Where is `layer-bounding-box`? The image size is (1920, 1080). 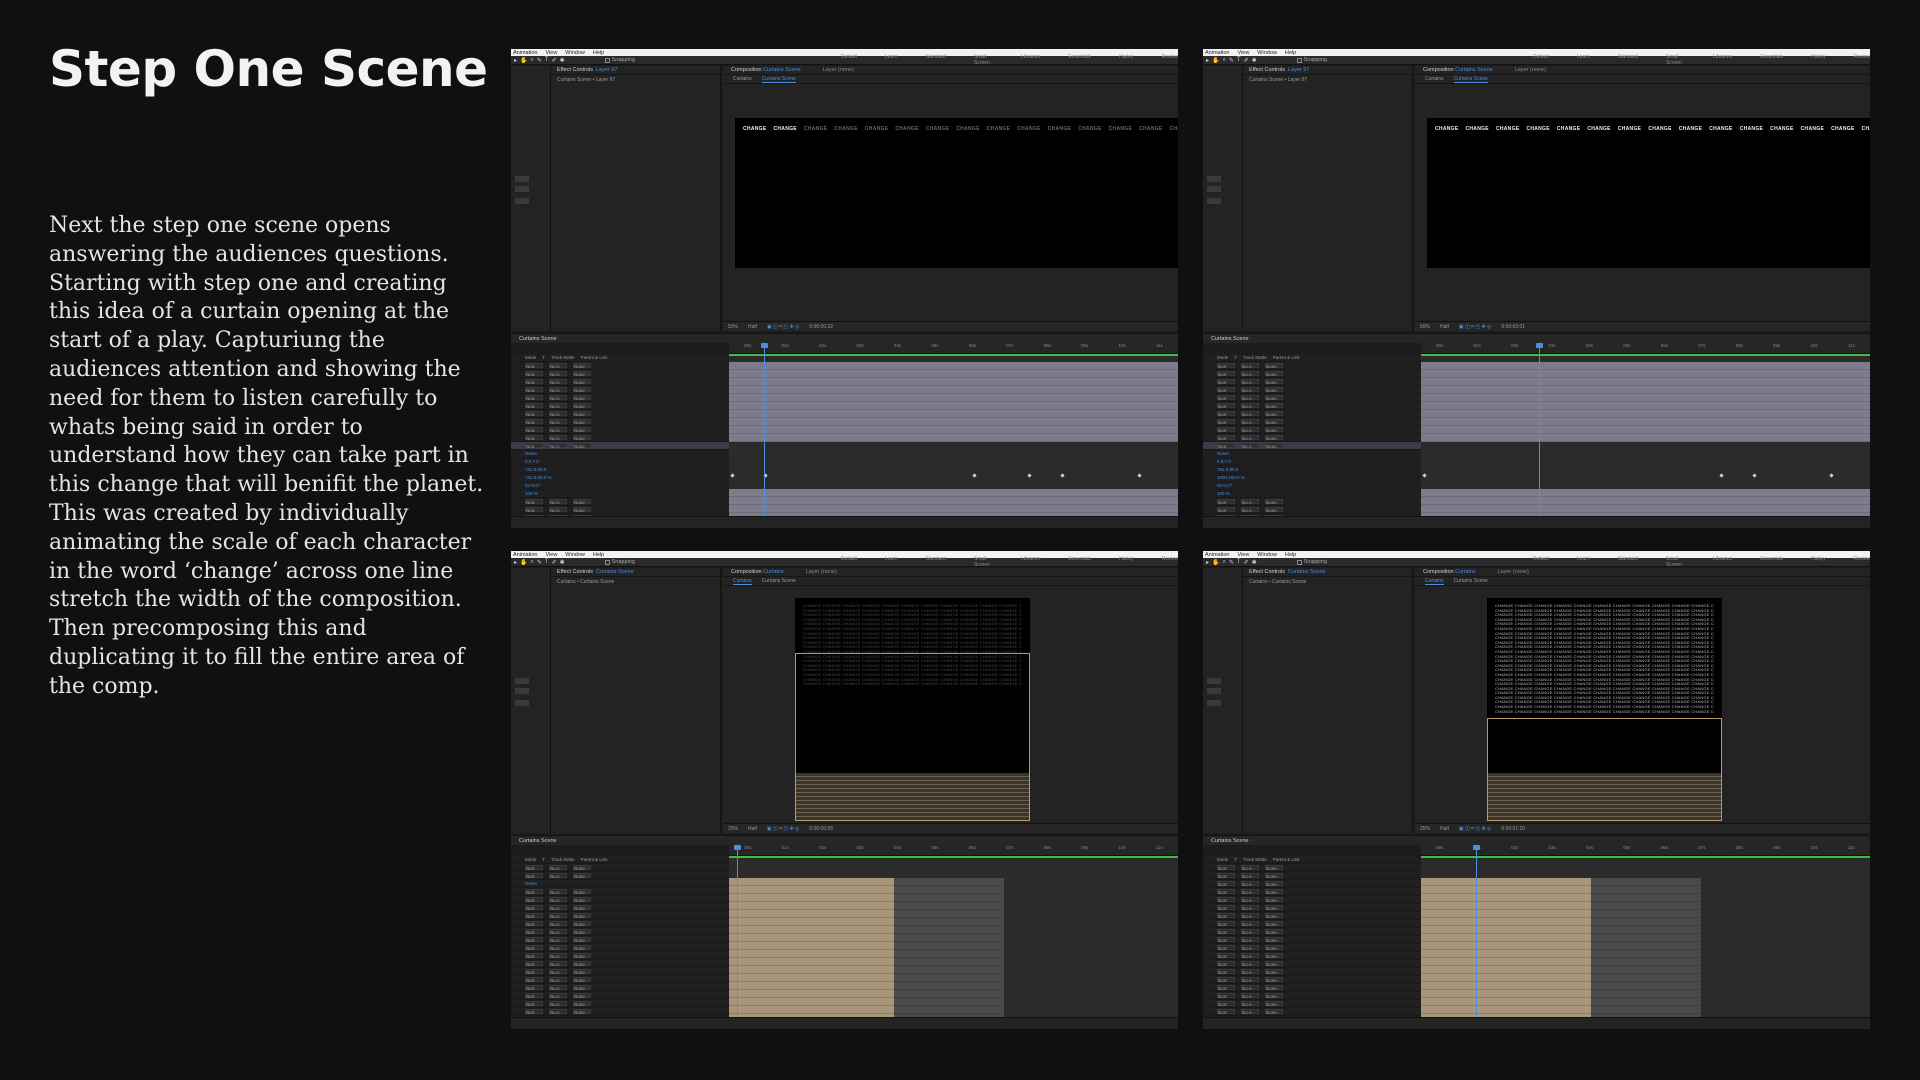 layer-bounding-box is located at coordinates (1604, 769).